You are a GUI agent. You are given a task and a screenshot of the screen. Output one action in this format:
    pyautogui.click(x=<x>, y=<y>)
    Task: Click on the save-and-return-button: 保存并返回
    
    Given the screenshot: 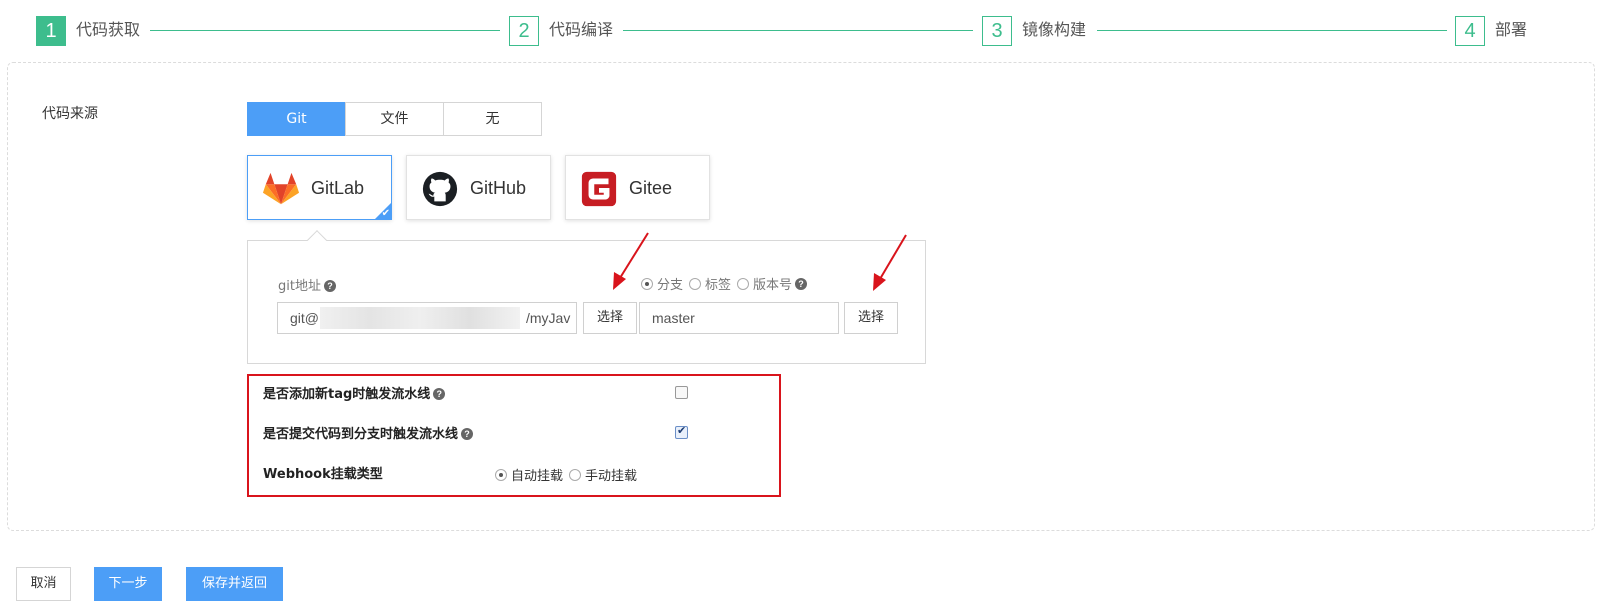 What is the action you would take?
    pyautogui.click(x=234, y=584)
    